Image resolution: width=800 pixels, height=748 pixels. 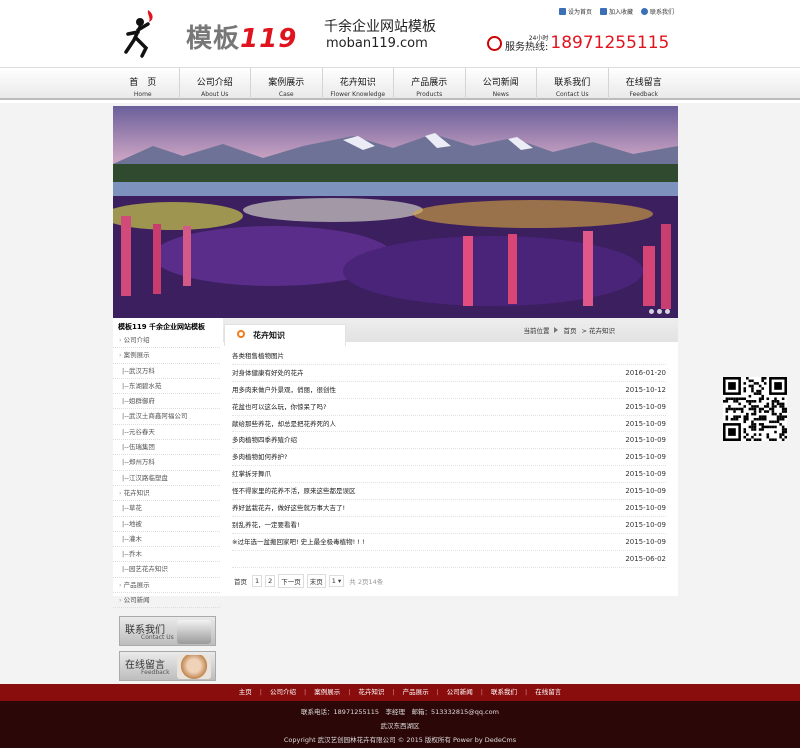 I want to click on logo-text: 模板119, so click(x=242, y=39).